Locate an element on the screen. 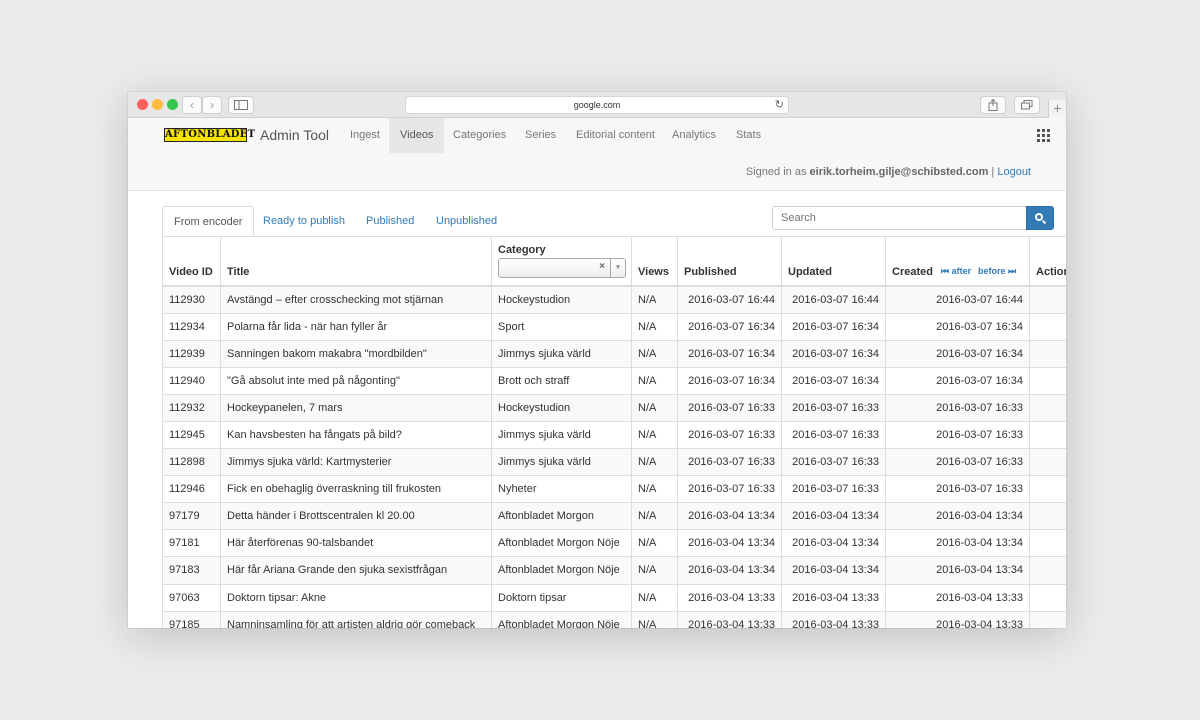  video-id-cell: 97063 is located at coordinates (191, 597).